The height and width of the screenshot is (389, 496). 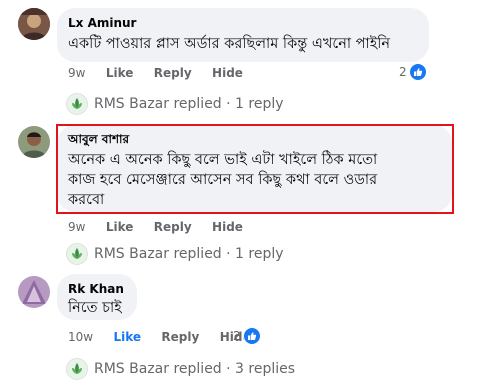 What do you see at coordinates (34, 142) in the screenshot?
I see `avatar-abul-bashar` at bounding box center [34, 142].